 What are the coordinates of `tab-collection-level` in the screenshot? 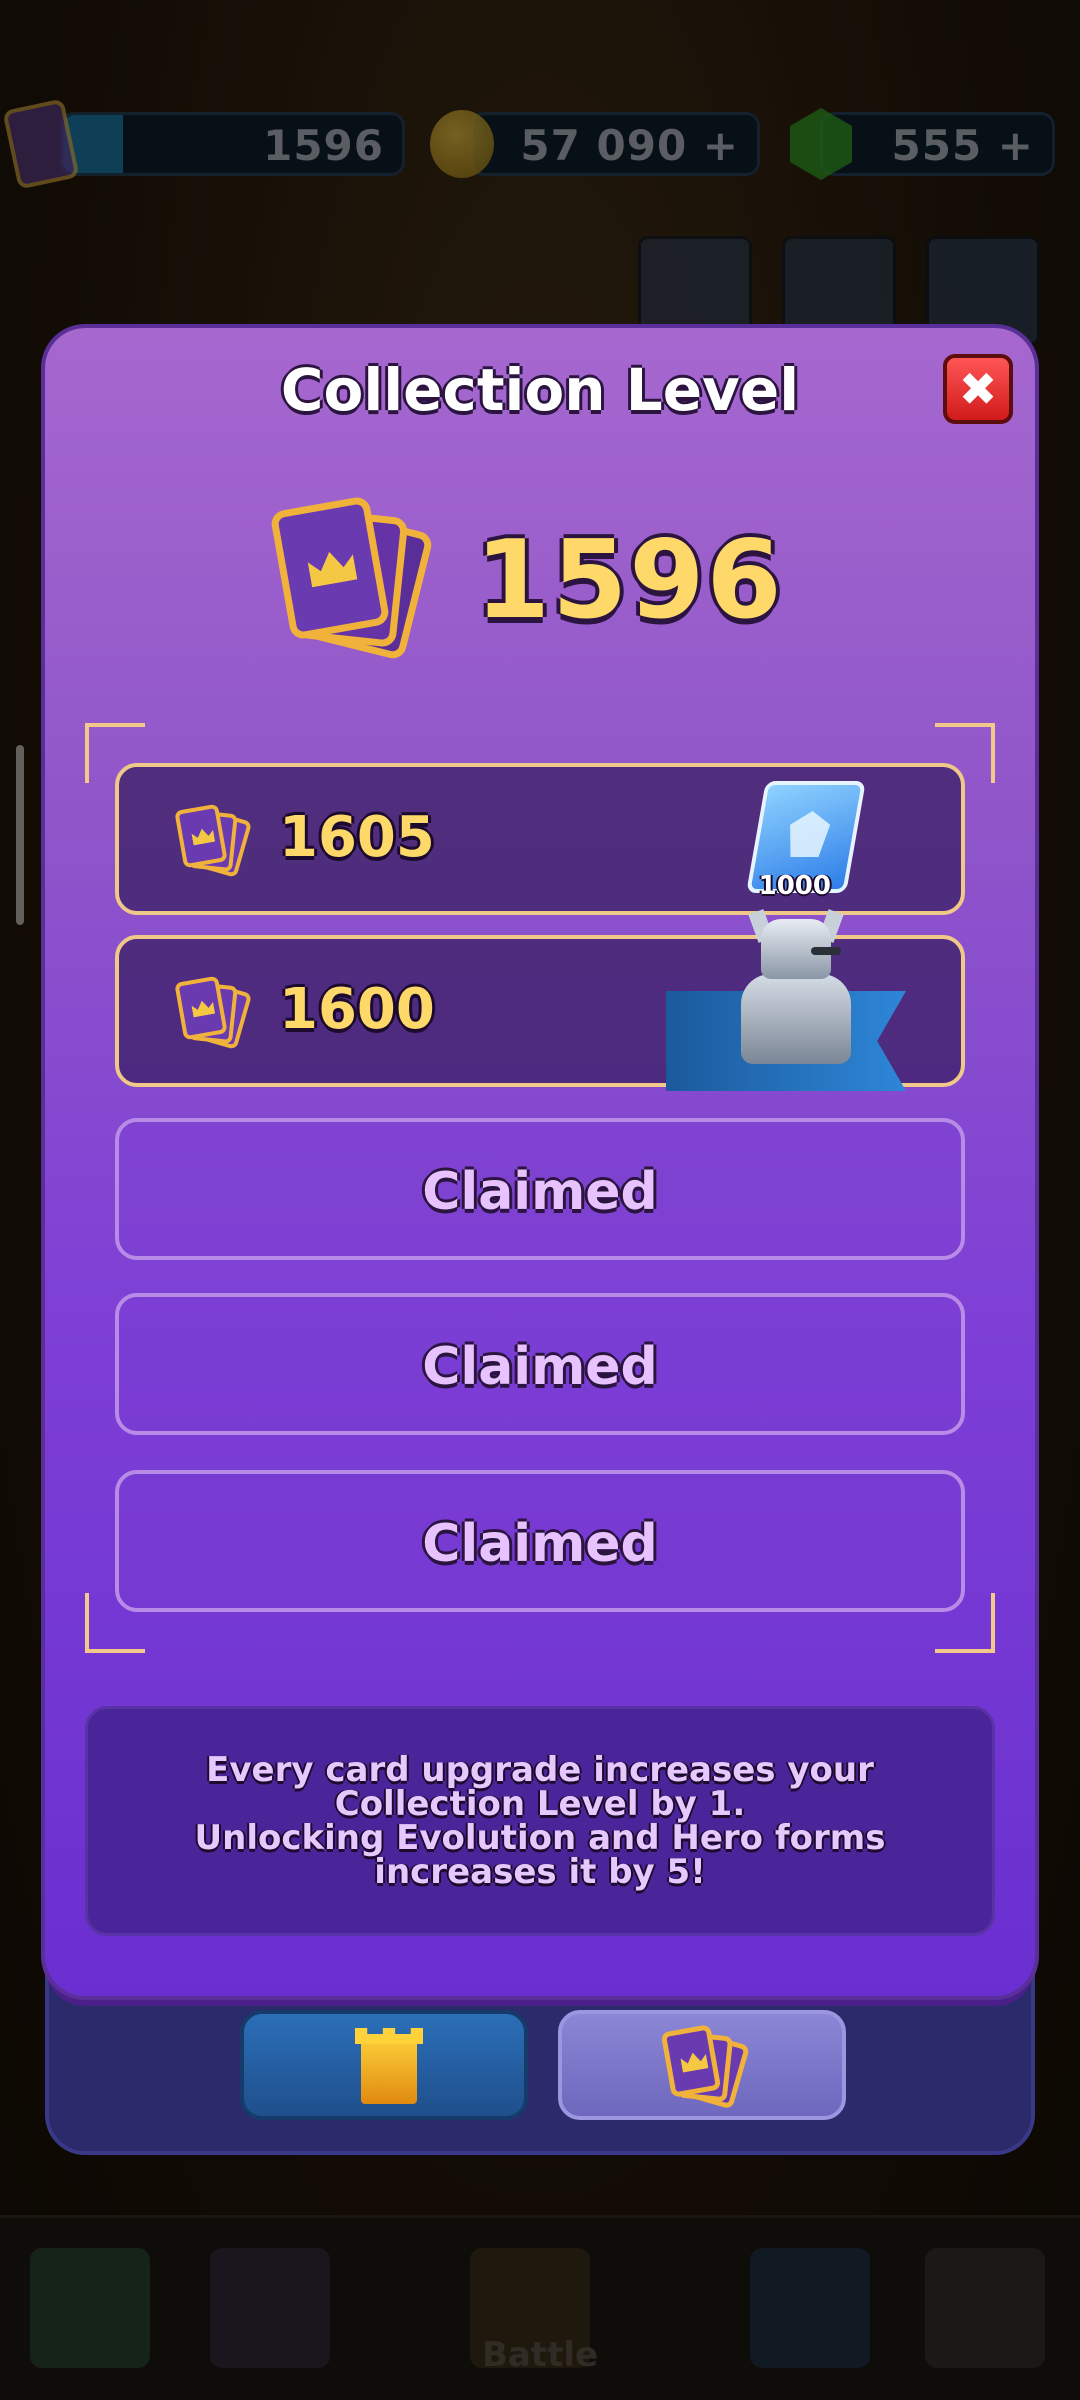 It's located at (702, 2065).